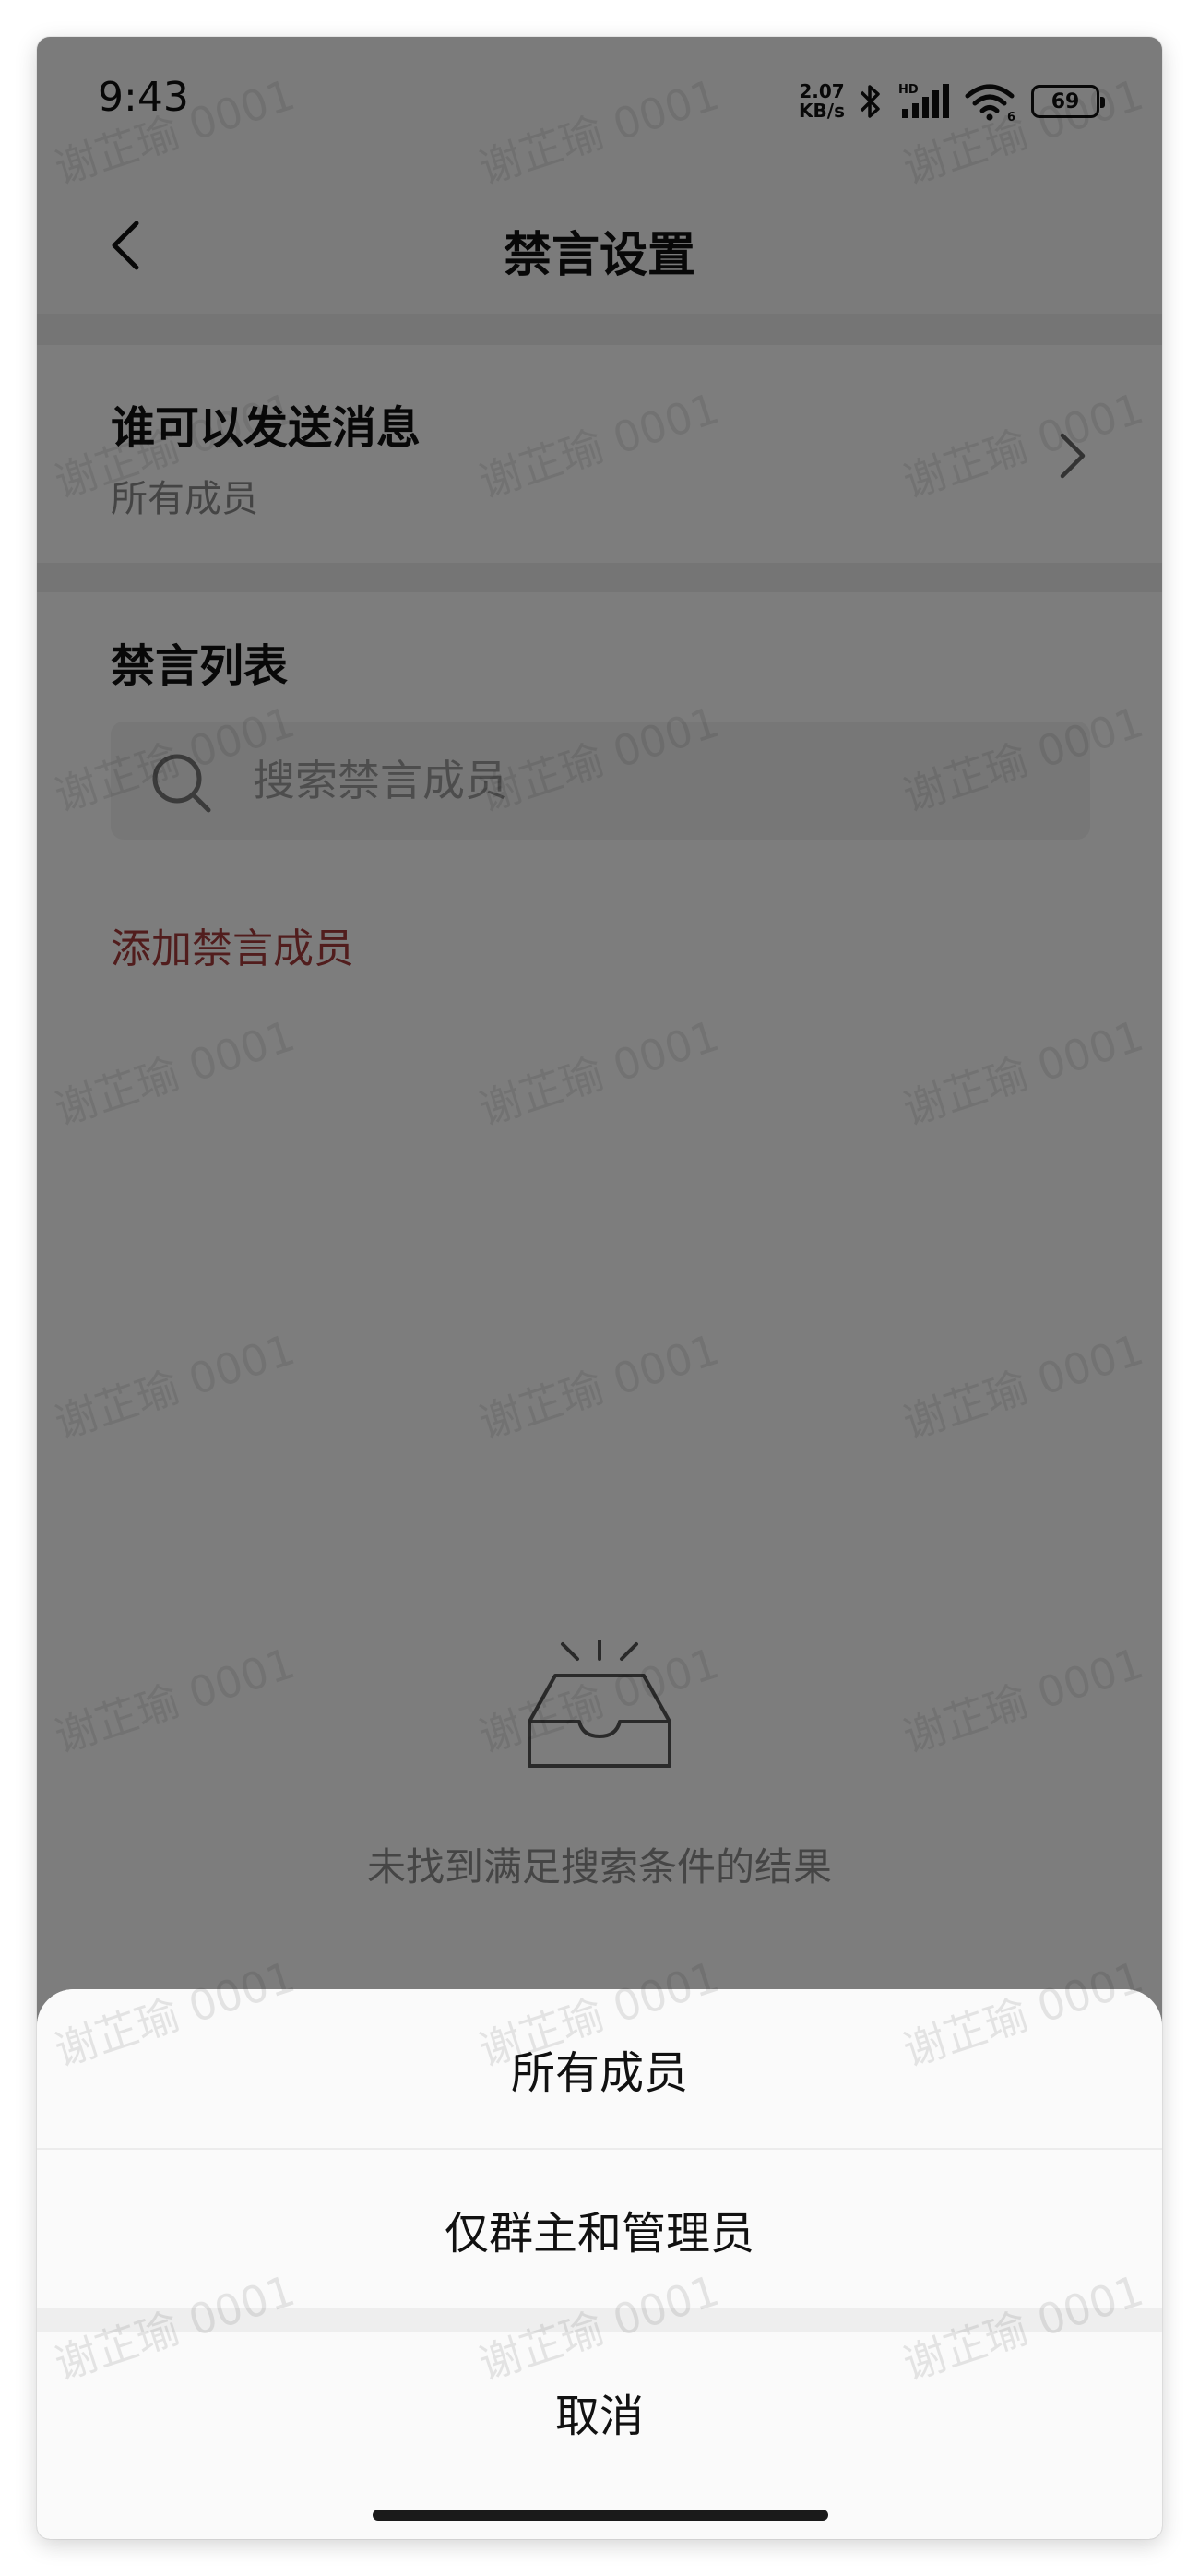  I want to click on home-indicator, so click(600, 2515).